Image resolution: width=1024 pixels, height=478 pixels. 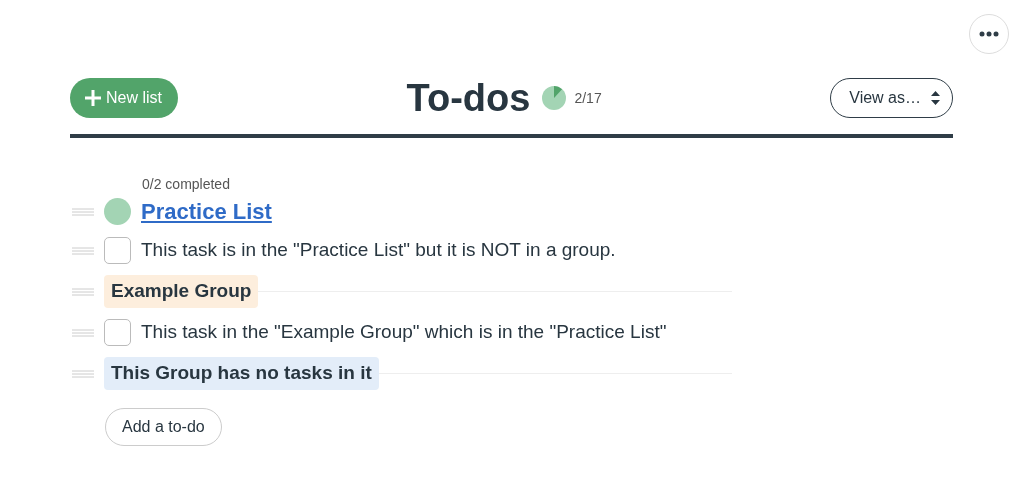 I want to click on task-text: This task in the "Example Group" which is in the "Practice List", so click(x=404, y=332).